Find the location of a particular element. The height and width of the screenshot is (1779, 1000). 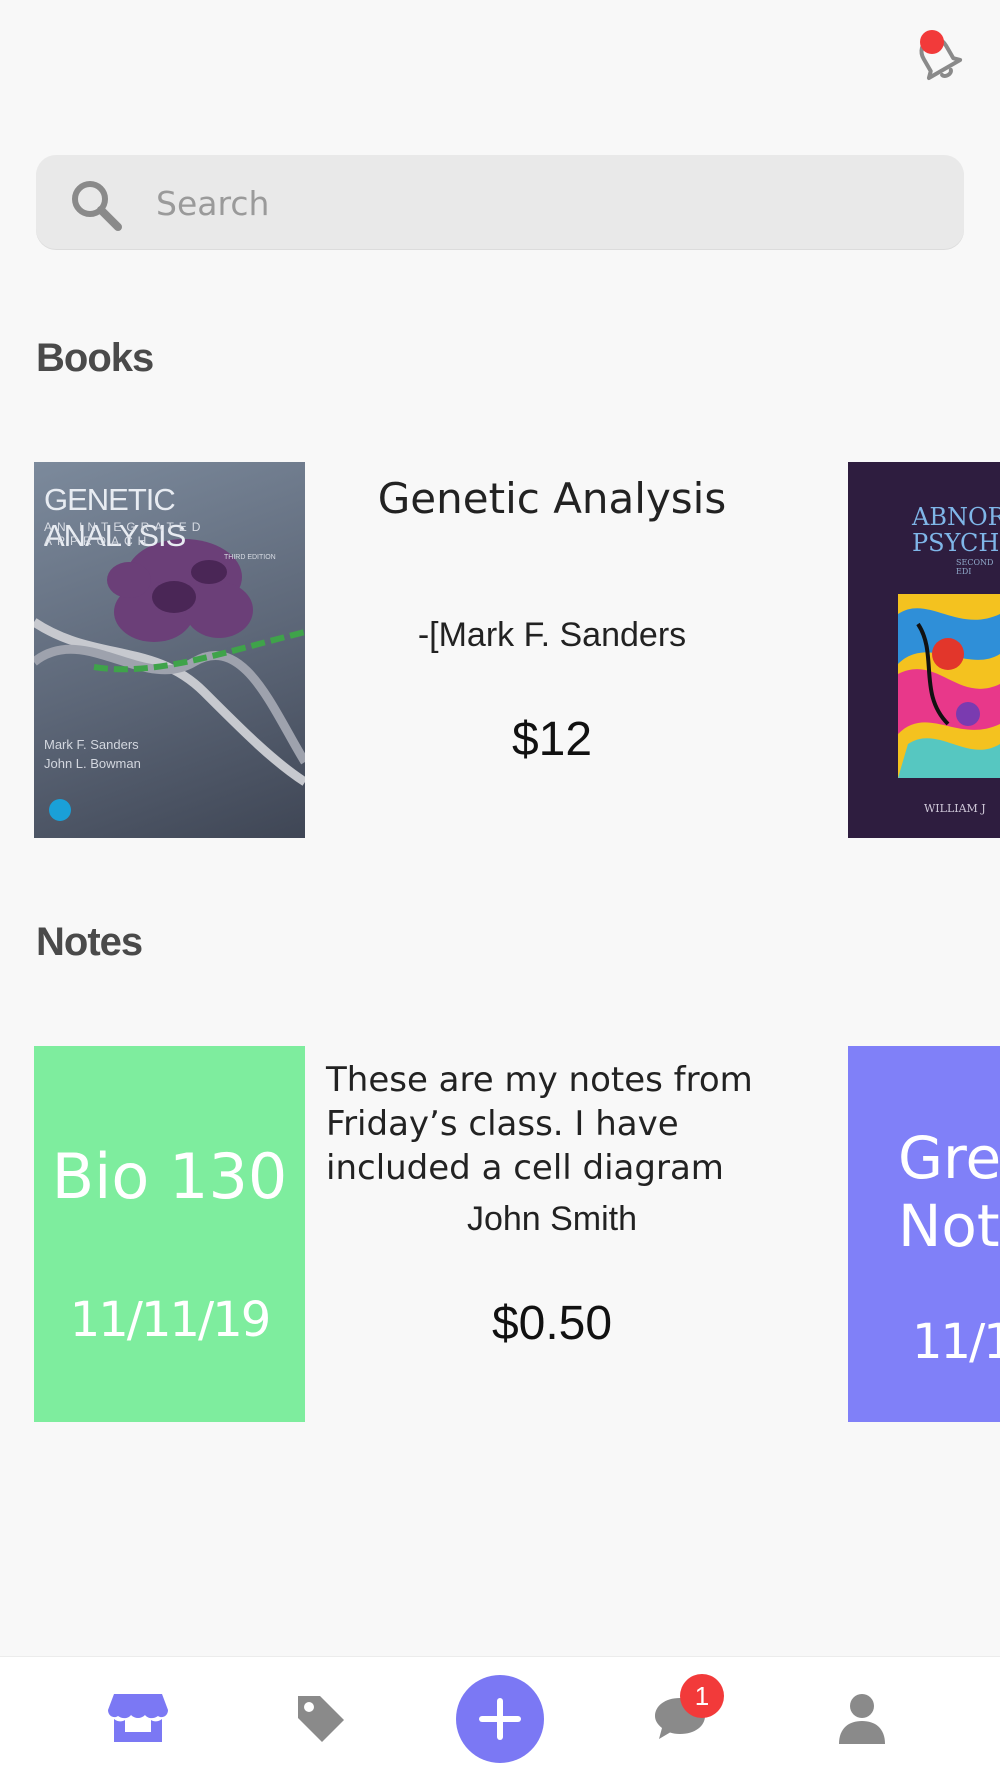

cover-subtitle: AN INTEGRATED APPROACH is located at coordinates (125, 534).